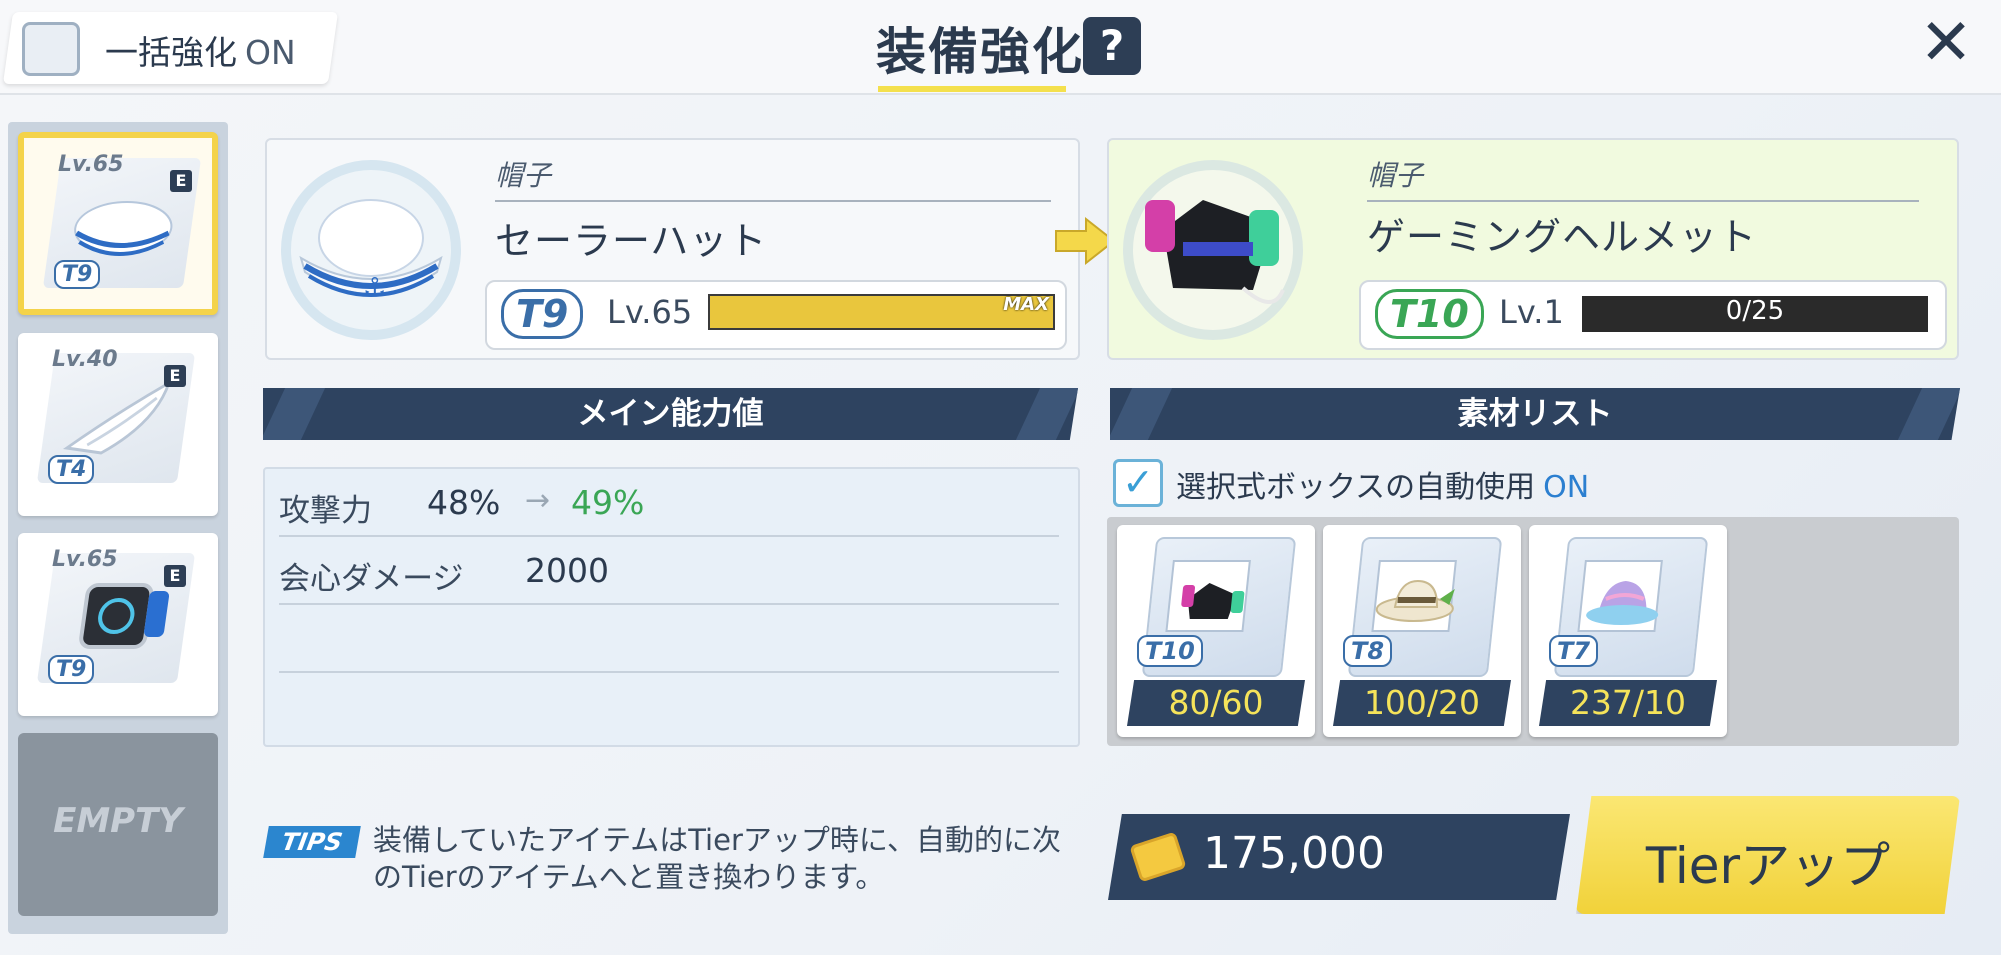  Describe the element at coordinates (538, 500) in the screenshot. I see `stat-arrow-icon: →` at that location.